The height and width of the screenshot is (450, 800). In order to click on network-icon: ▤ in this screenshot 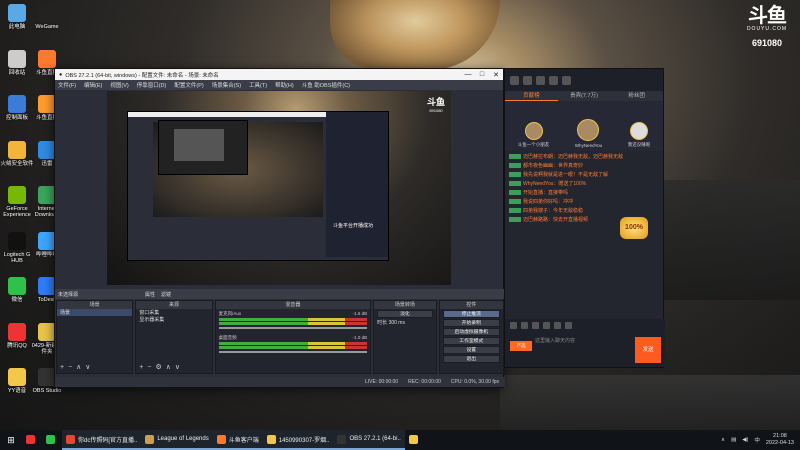, I will do `click(733, 440)`.